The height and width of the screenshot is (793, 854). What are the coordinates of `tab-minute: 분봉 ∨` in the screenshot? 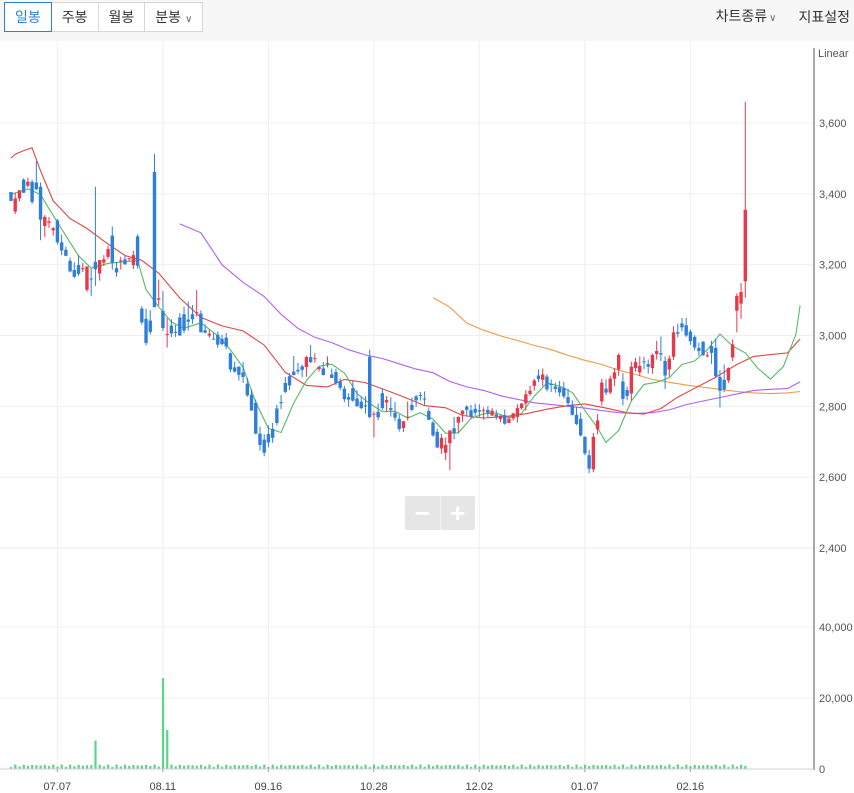 It's located at (174, 17).